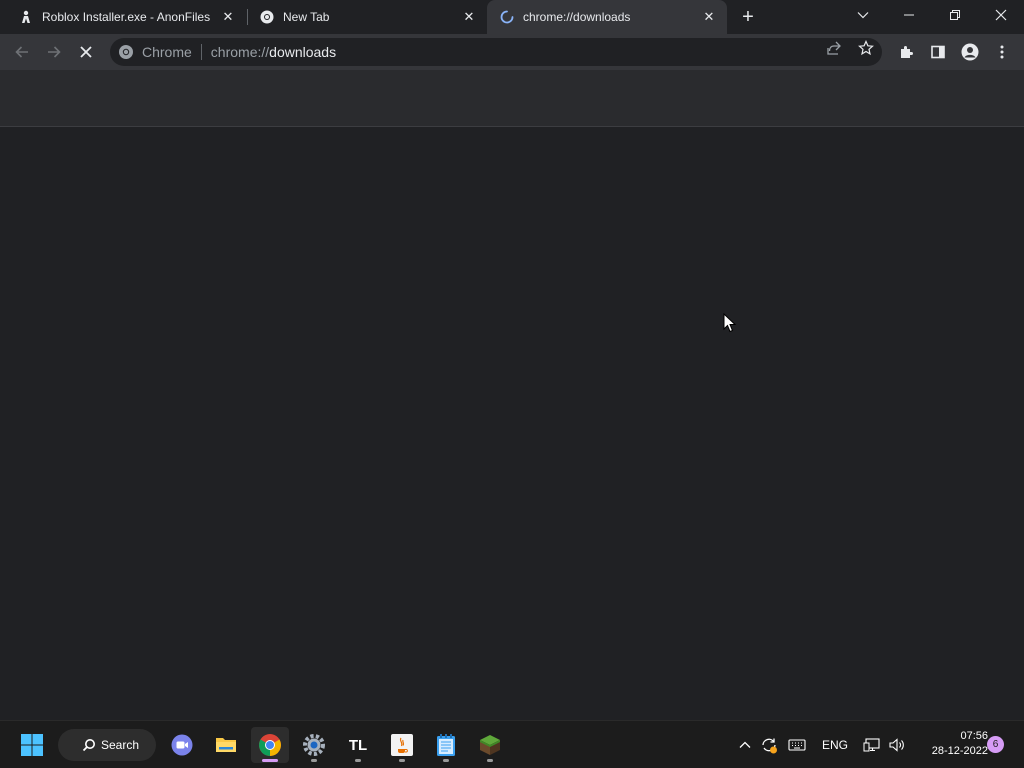 This screenshot has height=768, width=1024. I want to click on forward-arrow-icon, so click(54, 52).